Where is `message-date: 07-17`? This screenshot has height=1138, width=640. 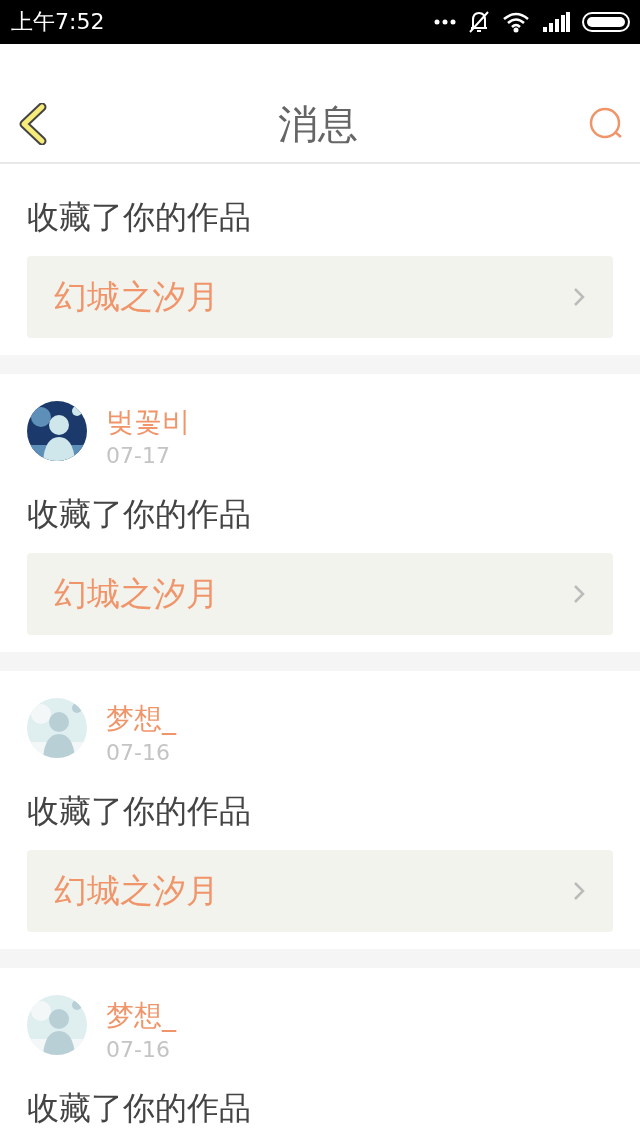 message-date: 07-17 is located at coordinates (138, 456).